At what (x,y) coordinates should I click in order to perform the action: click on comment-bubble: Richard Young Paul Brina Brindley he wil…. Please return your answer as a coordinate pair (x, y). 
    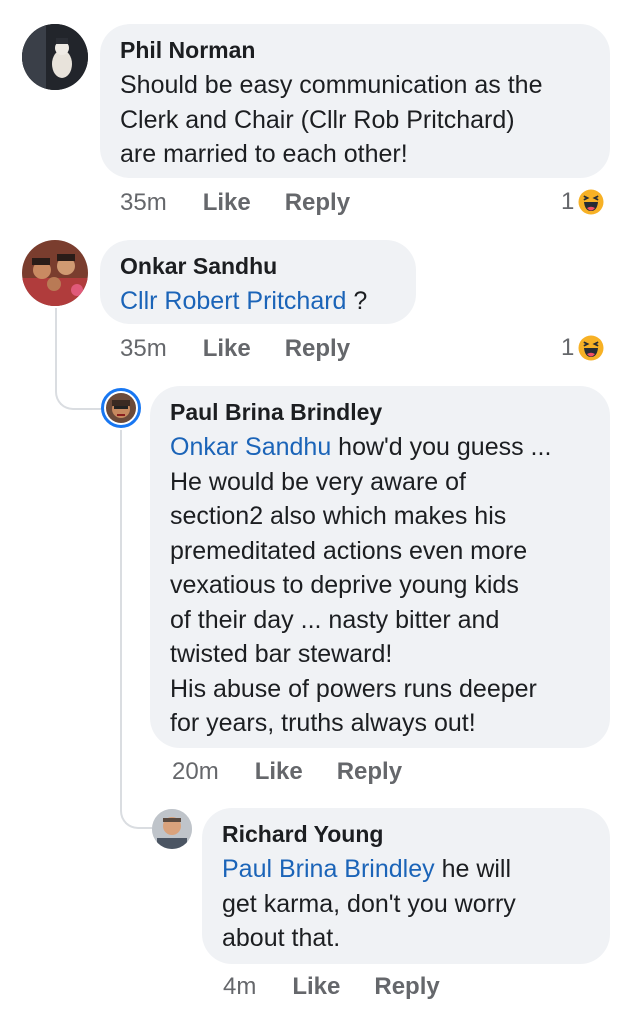
    Looking at the image, I should click on (406, 886).